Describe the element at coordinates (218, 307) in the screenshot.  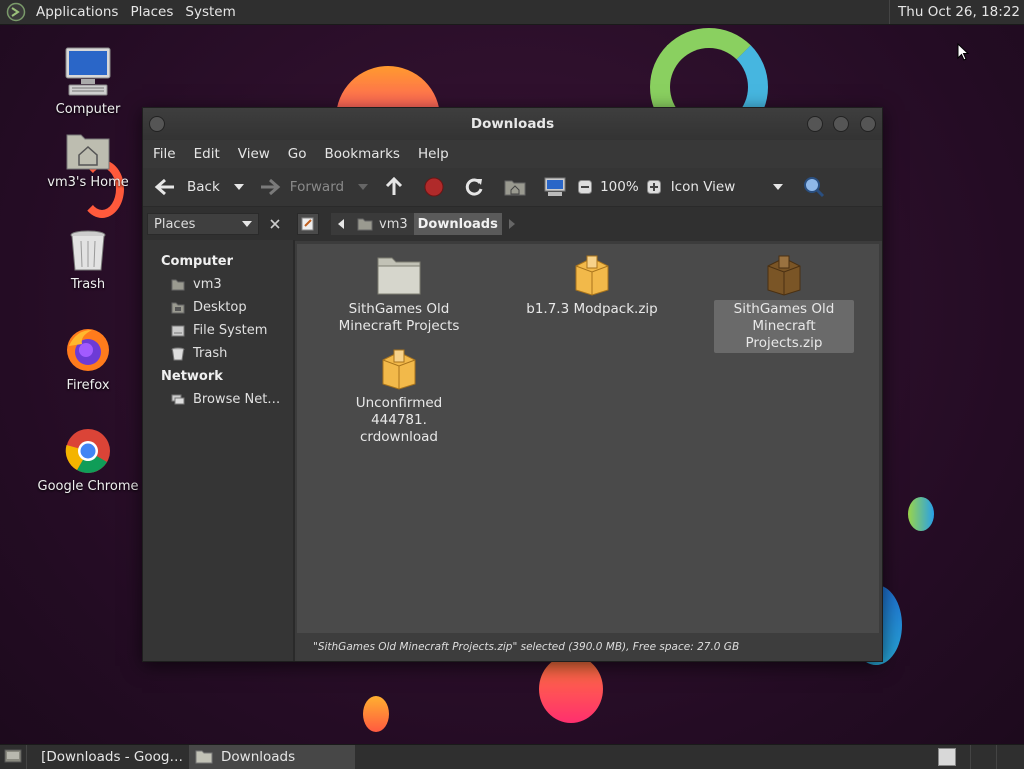
I see `sidebar-item-desktop: Desktop` at that location.